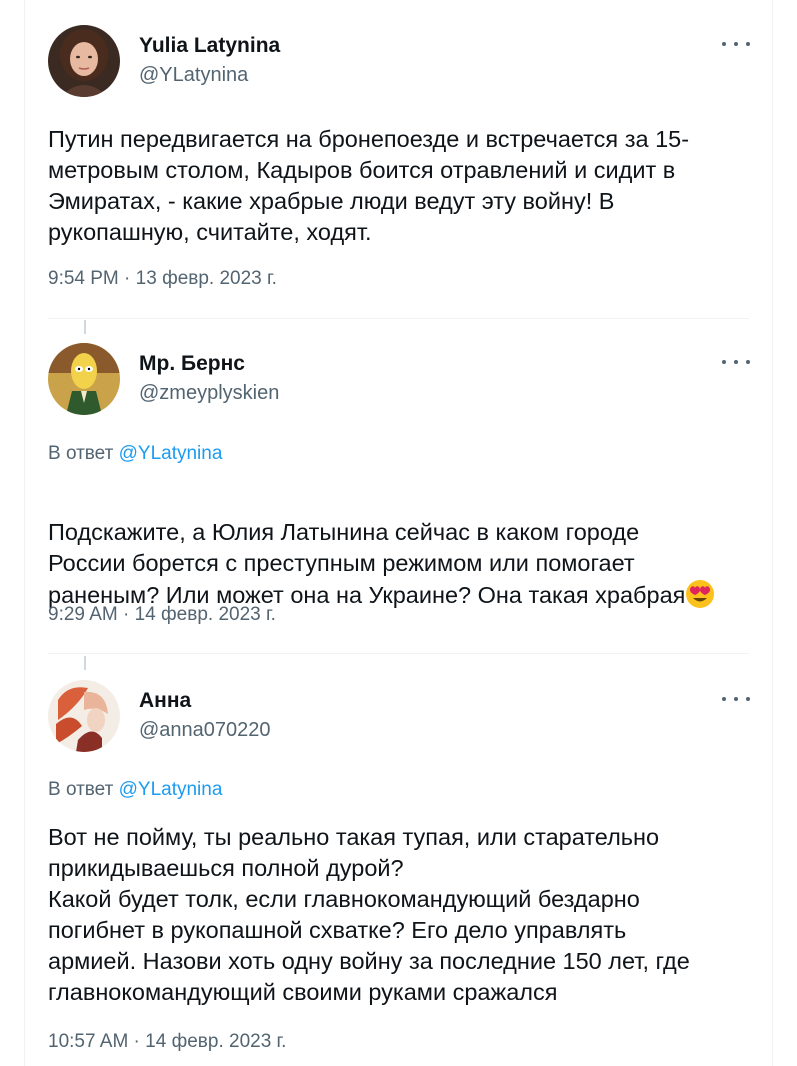  I want to click on author-handle: @anna070220, so click(205, 730).